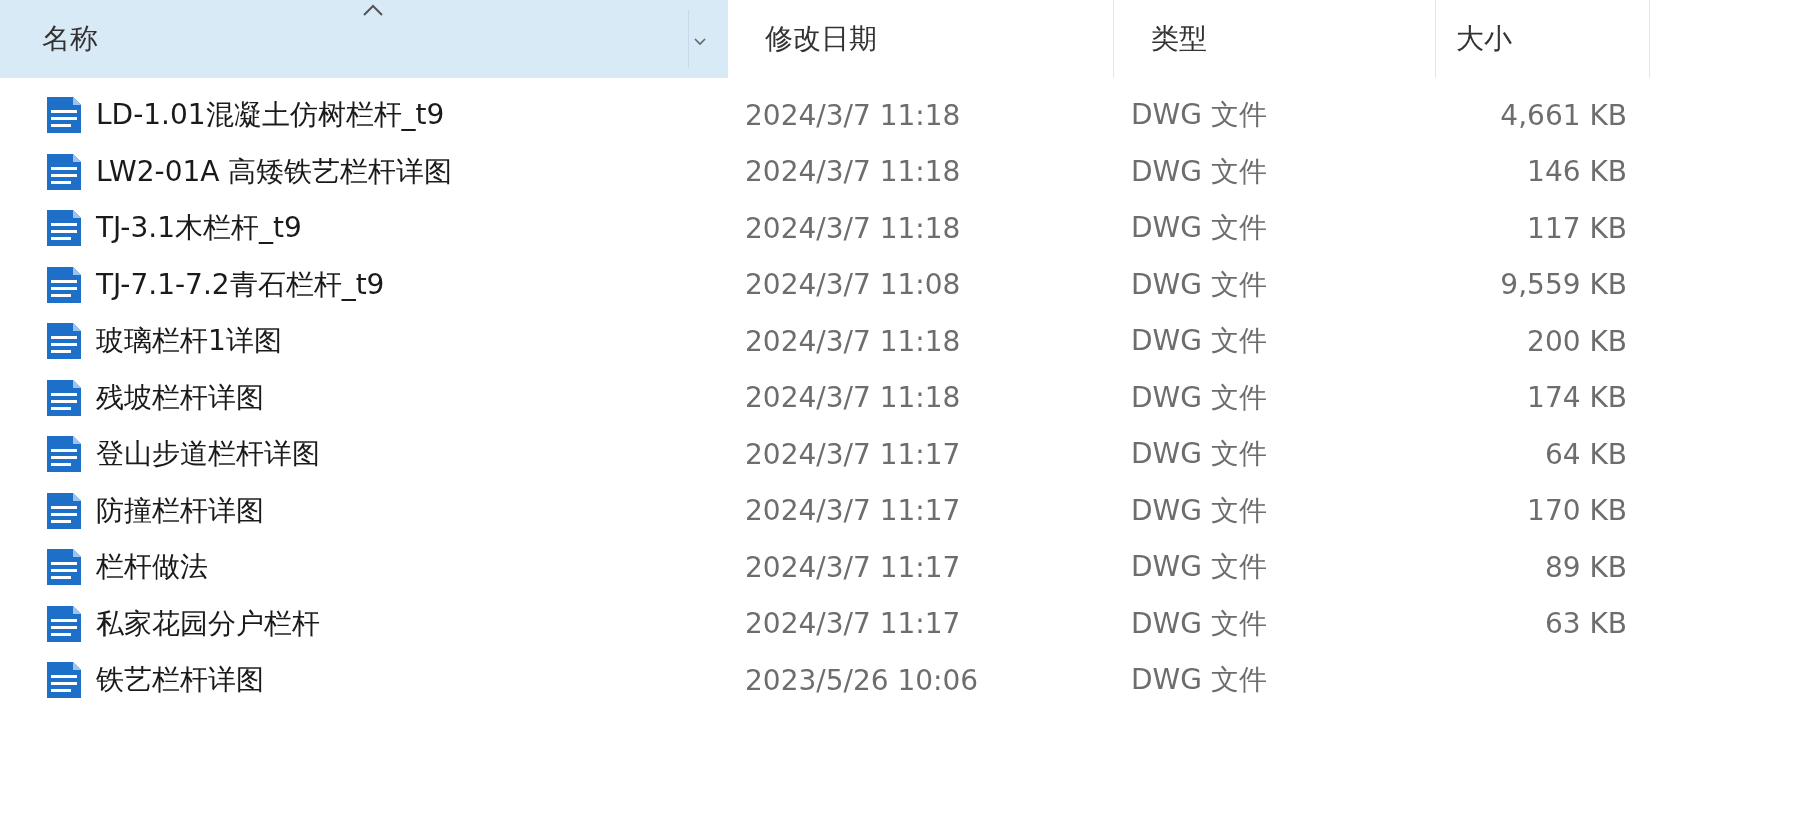  What do you see at coordinates (1577, 172) in the screenshot?
I see `file-size: 146 KB` at bounding box center [1577, 172].